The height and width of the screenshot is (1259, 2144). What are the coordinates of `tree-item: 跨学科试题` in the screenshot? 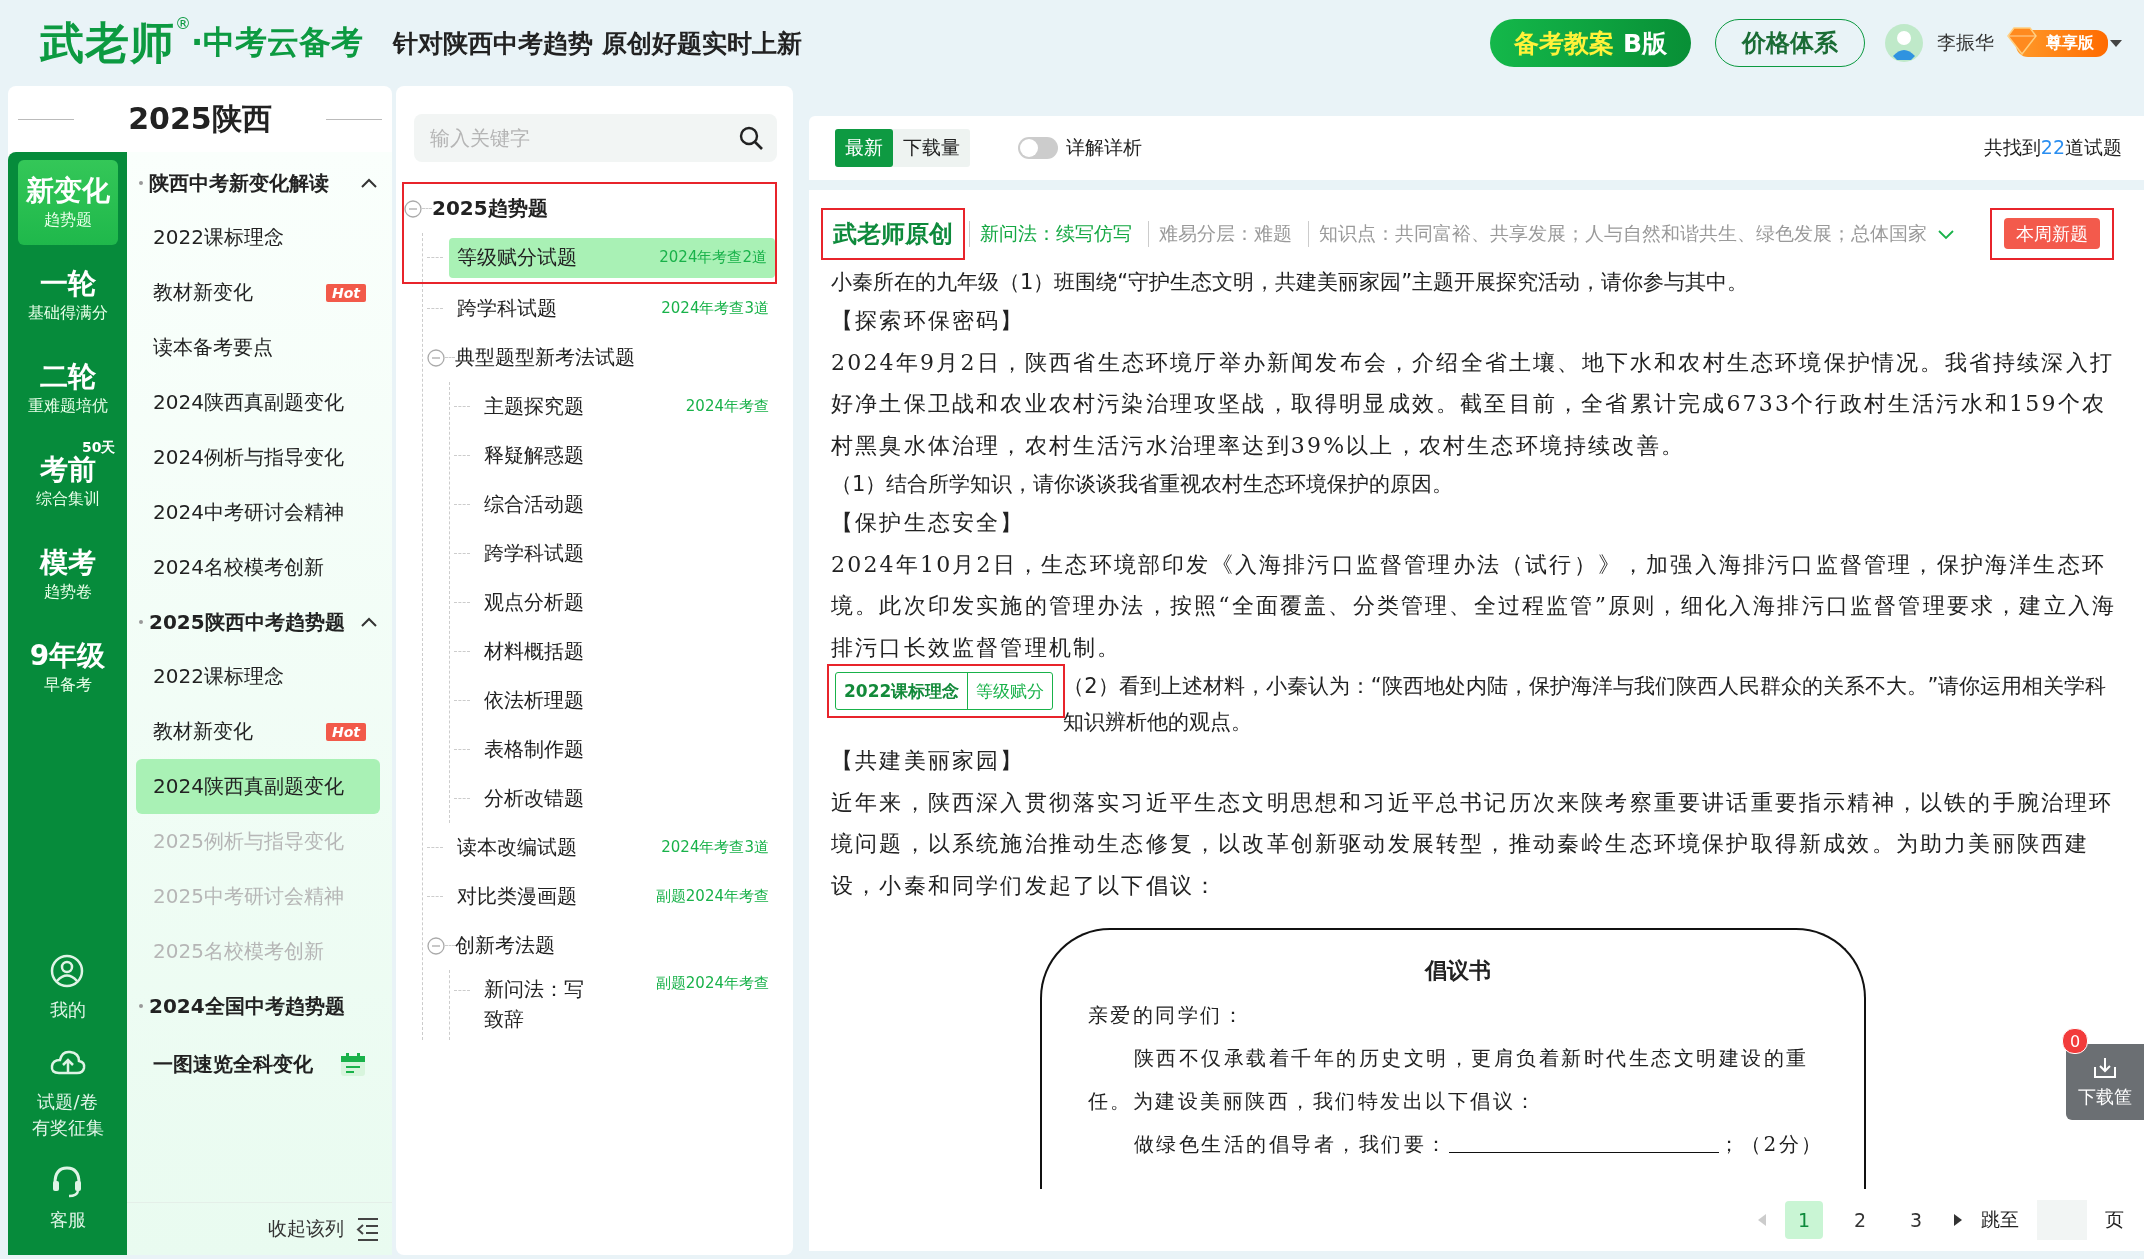 It's located at (626, 553).